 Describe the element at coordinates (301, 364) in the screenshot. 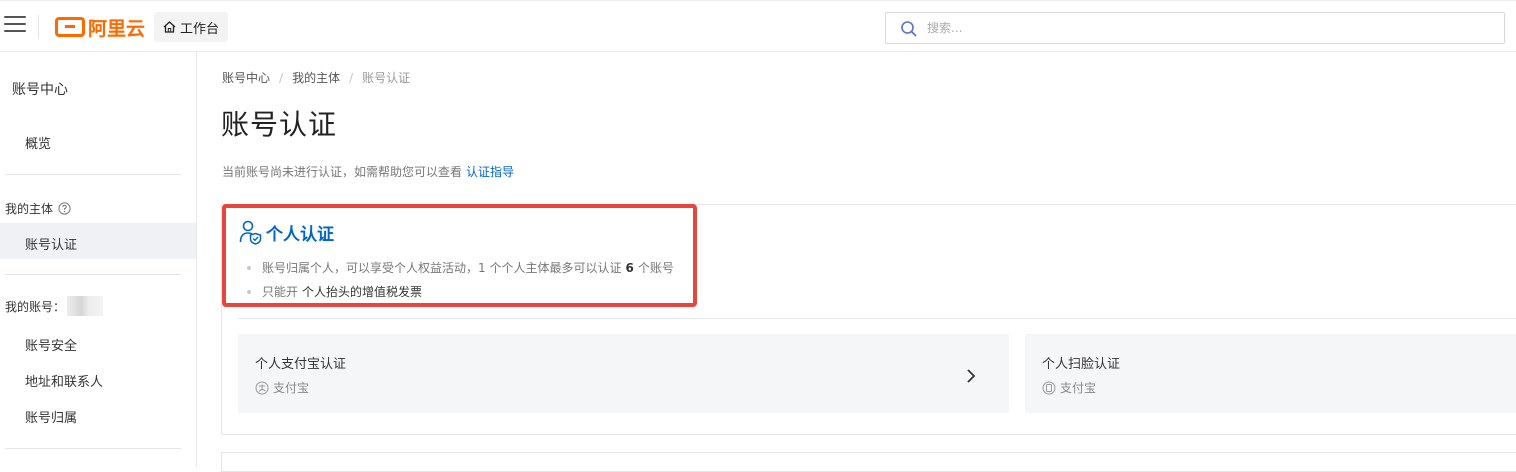

I see `option-title: 个人支付宝认证` at that location.